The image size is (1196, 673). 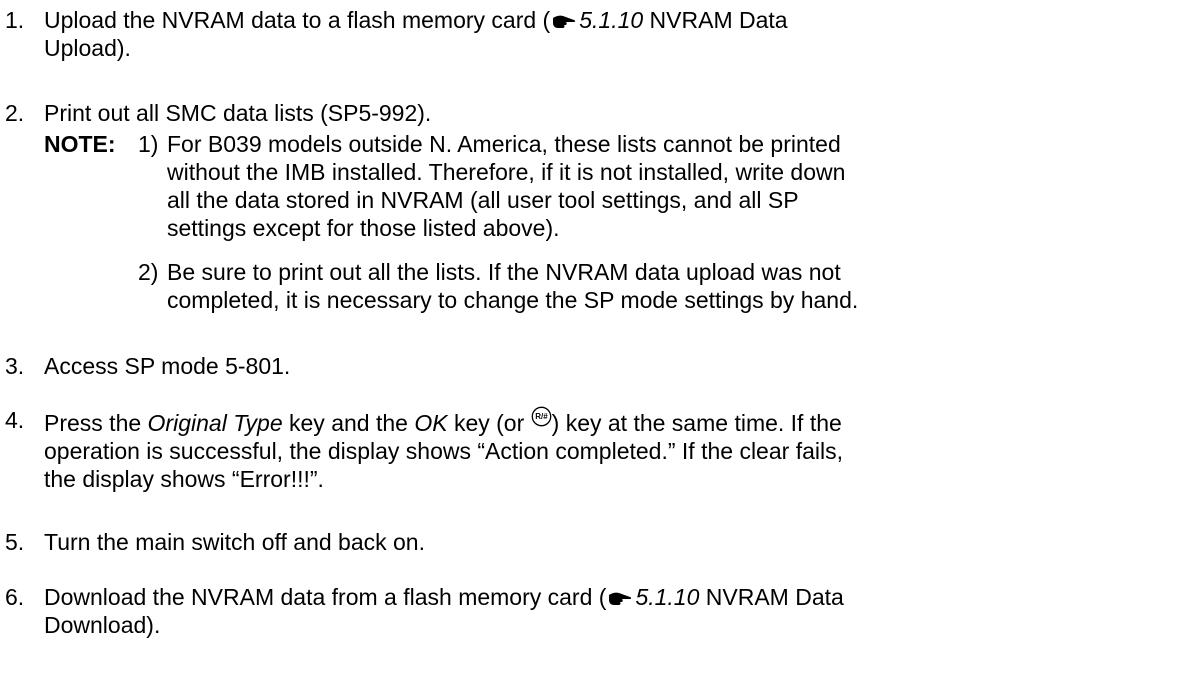 What do you see at coordinates (238, 113) in the screenshot?
I see `step-text: Print out all SMC data lists (SP5-992).` at bounding box center [238, 113].